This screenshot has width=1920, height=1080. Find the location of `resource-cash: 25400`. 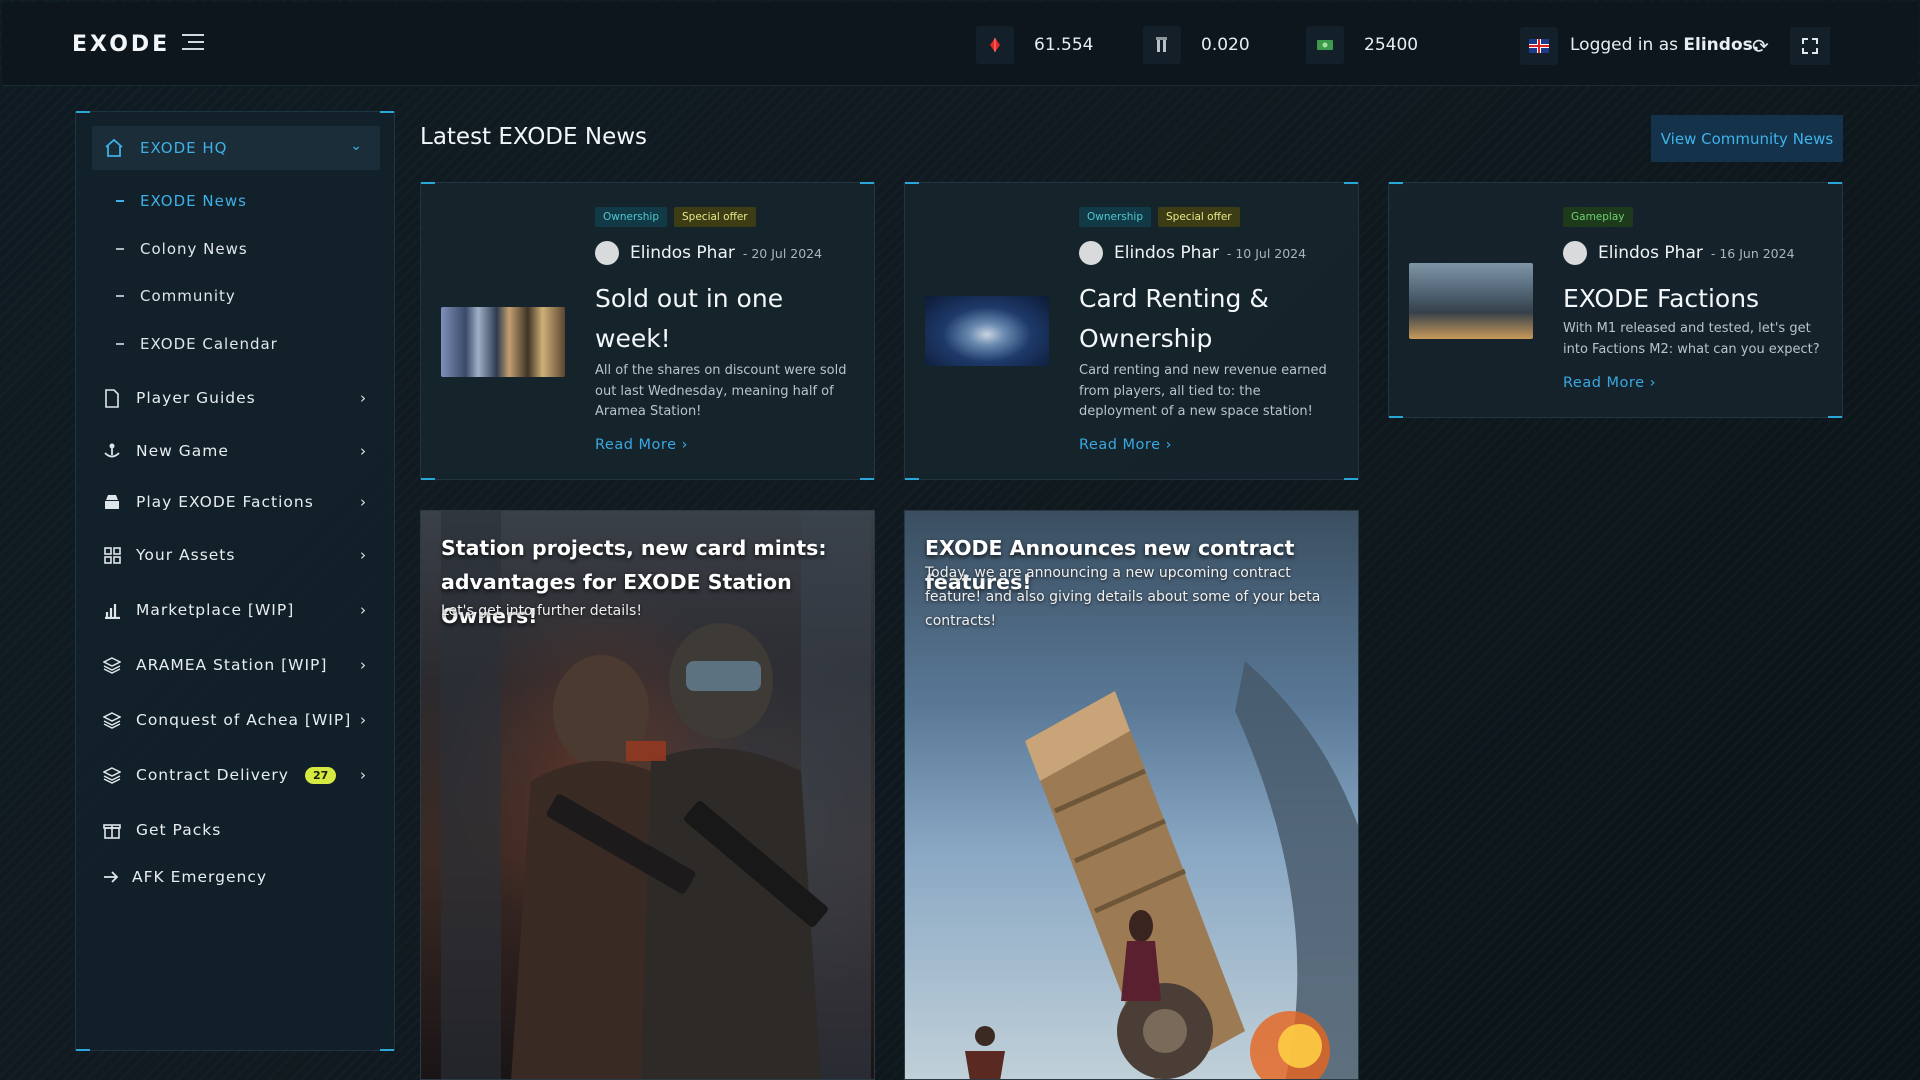

resource-cash: 25400 is located at coordinates (1362, 45).